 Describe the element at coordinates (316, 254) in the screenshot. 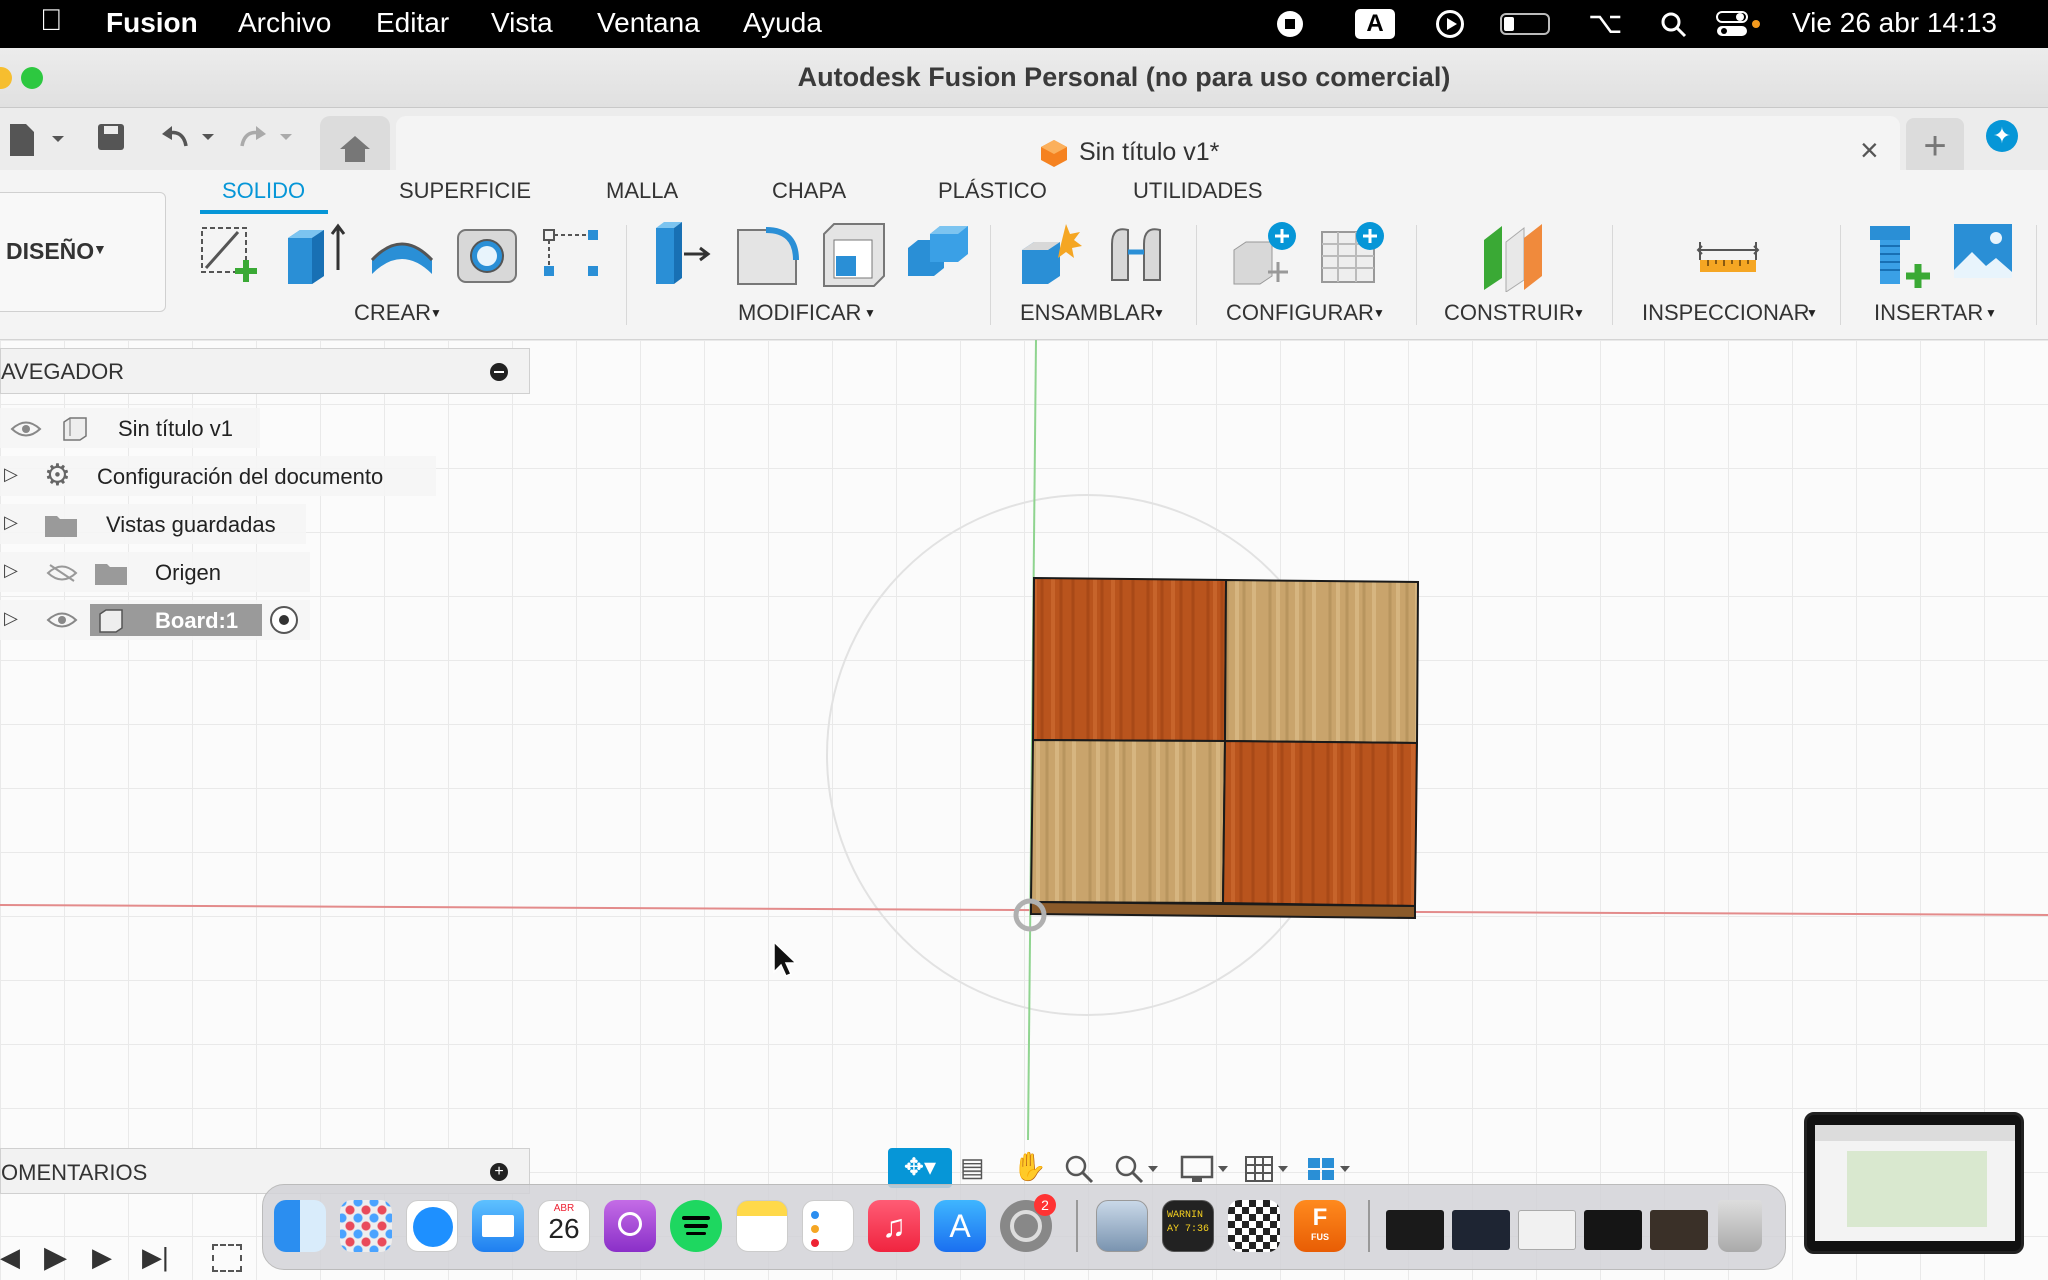

I see `extrude-icon` at that location.